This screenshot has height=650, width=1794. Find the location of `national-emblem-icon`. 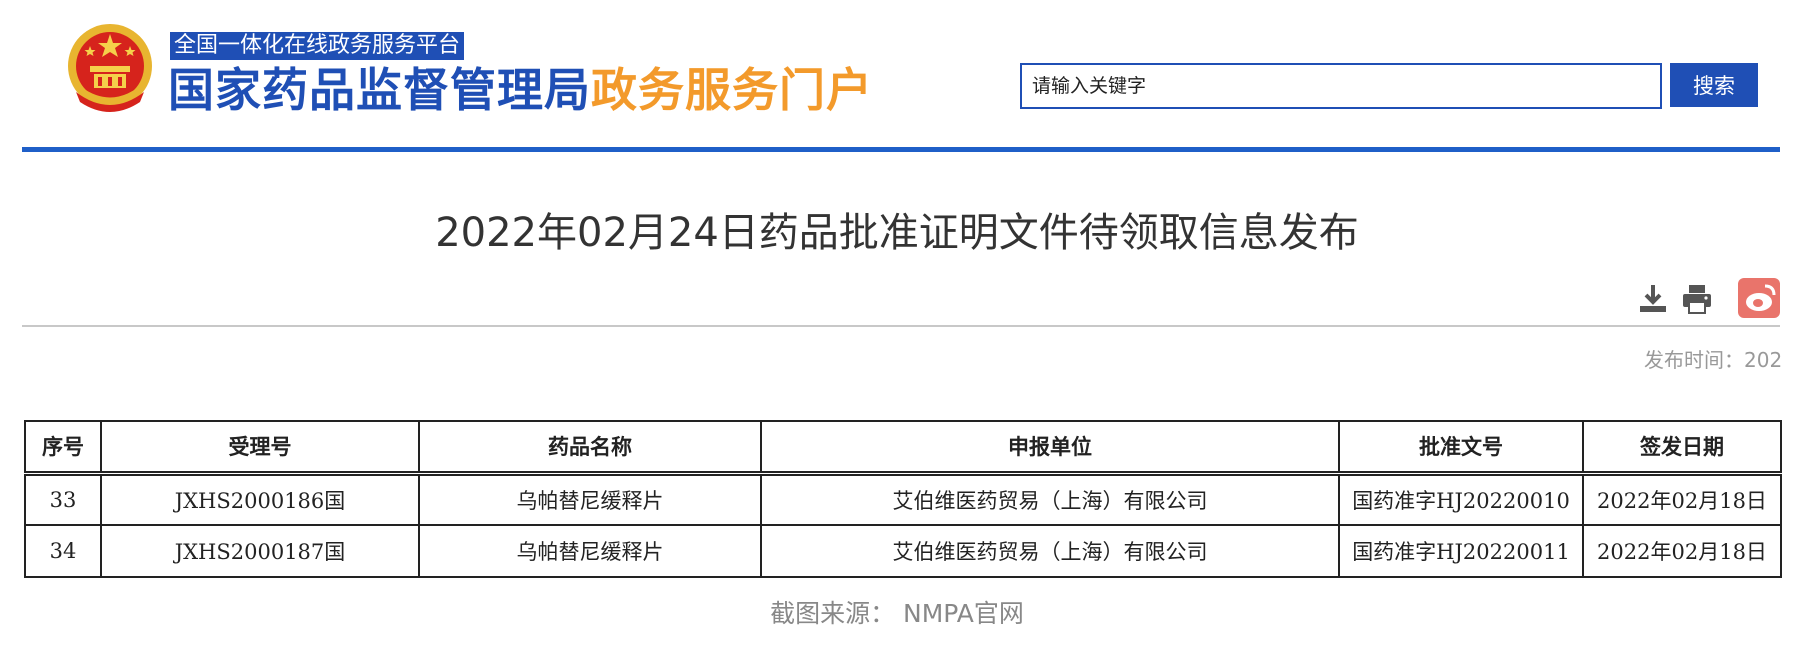

national-emblem-icon is located at coordinates (110, 68).